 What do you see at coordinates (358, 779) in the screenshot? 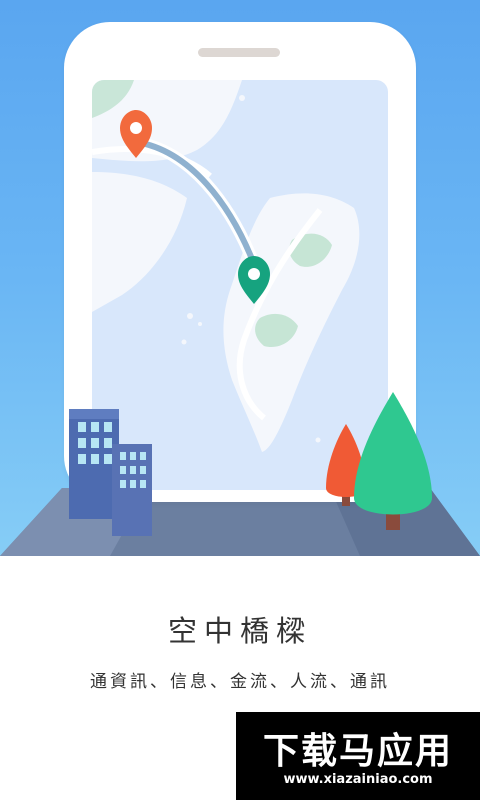
I see `watermark-url: www.xiazainiao.com` at bounding box center [358, 779].